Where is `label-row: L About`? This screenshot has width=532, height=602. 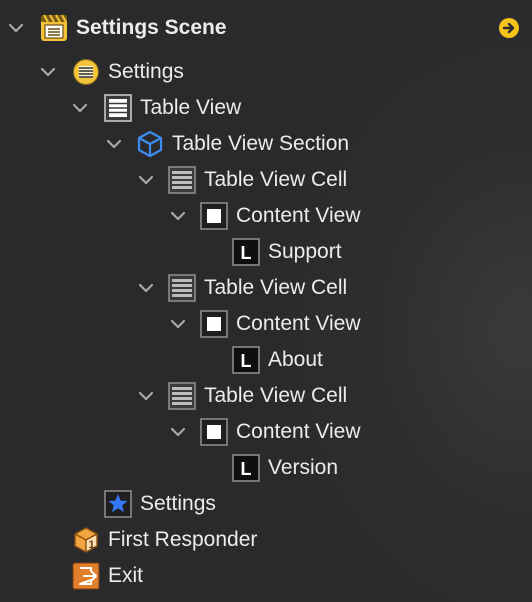 label-row: L About is located at coordinates (266, 360).